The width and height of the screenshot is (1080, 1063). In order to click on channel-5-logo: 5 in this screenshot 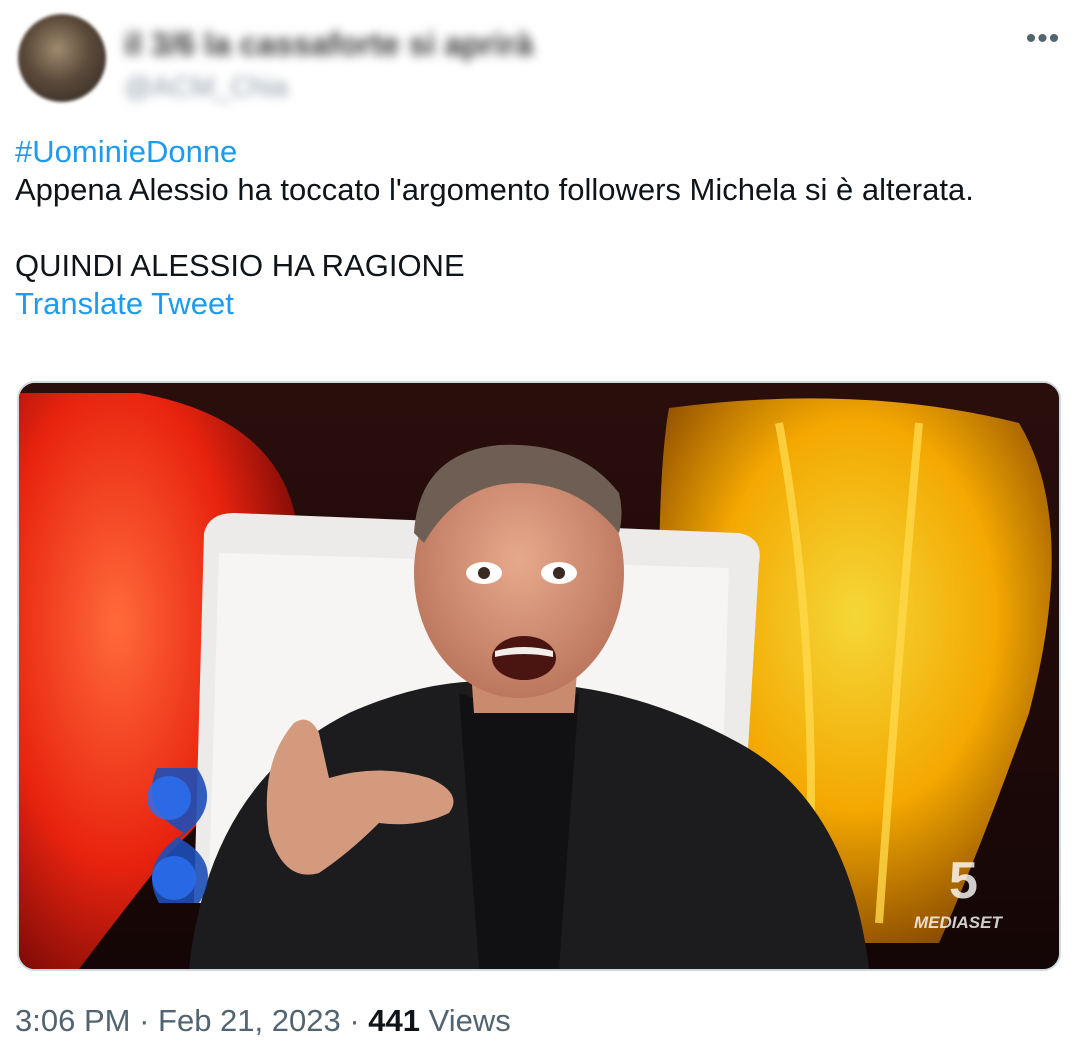, I will do `click(963, 881)`.